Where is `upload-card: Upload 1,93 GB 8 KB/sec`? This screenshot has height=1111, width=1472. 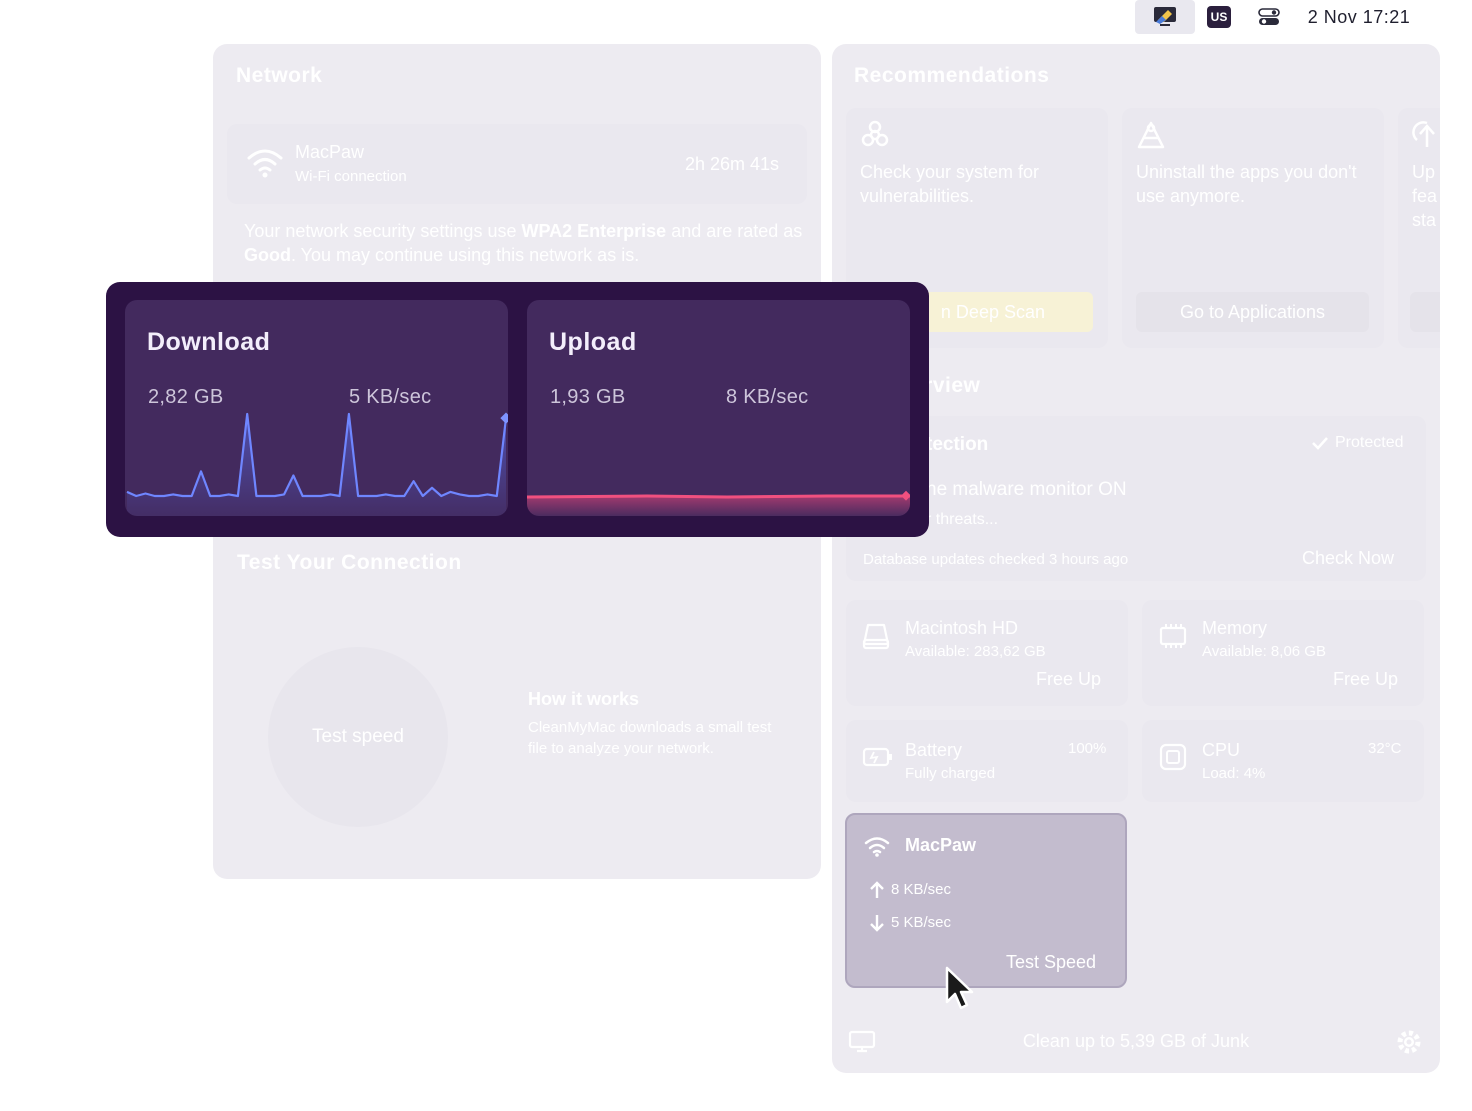
upload-card: Upload 1,93 GB 8 KB/sec is located at coordinates (718, 408).